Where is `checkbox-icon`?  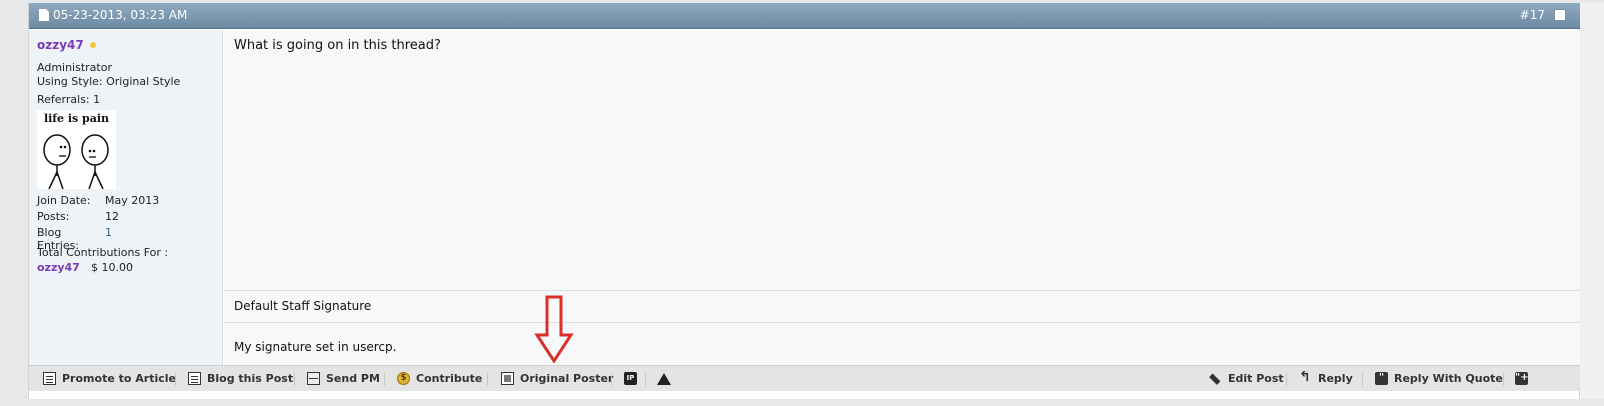 checkbox-icon is located at coordinates (1560, 15).